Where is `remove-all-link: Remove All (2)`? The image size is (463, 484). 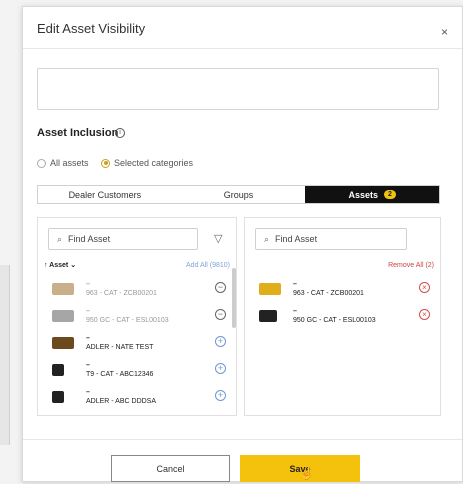 remove-all-link: Remove All (2) is located at coordinates (411, 265).